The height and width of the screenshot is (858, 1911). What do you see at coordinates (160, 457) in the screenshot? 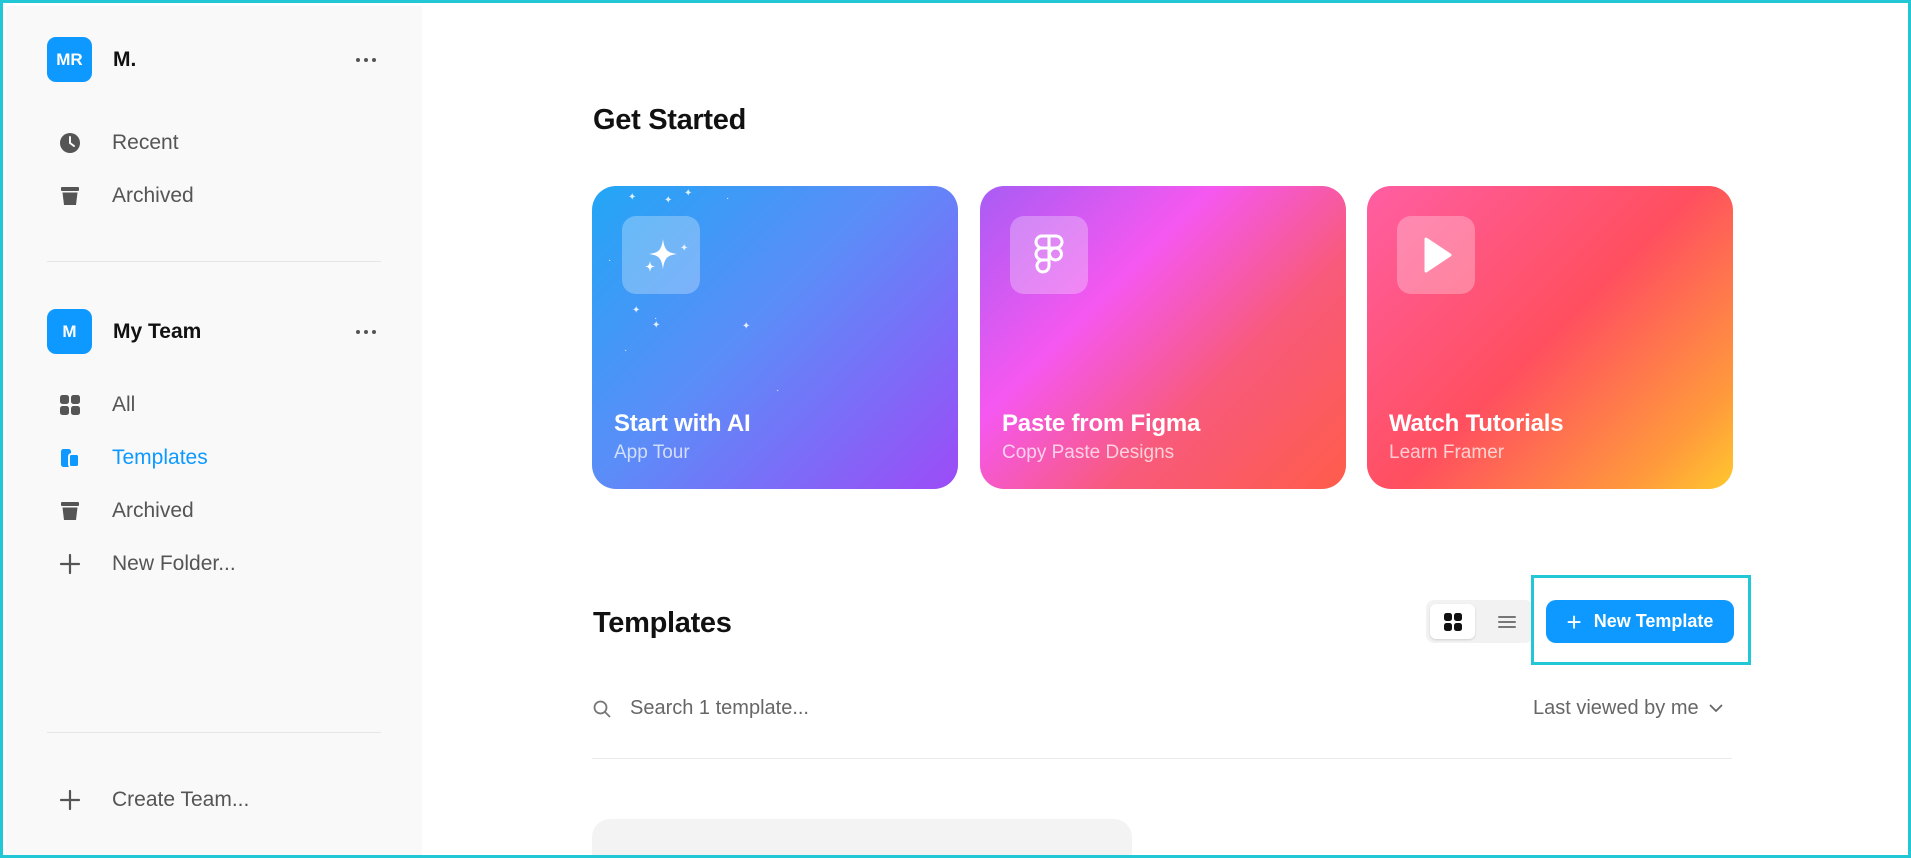
I see `sidebar-item-label: Templates` at bounding box center [160, 457].